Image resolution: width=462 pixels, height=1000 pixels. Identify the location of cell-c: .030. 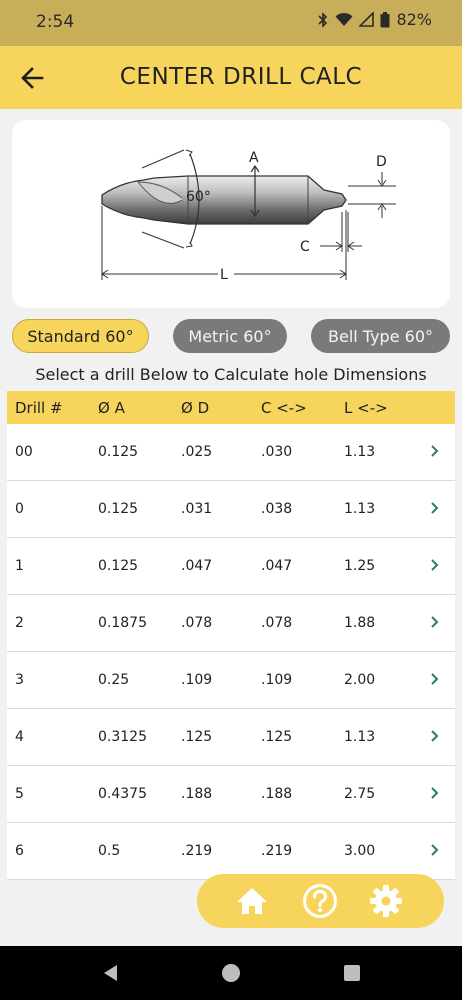
(277, 452).